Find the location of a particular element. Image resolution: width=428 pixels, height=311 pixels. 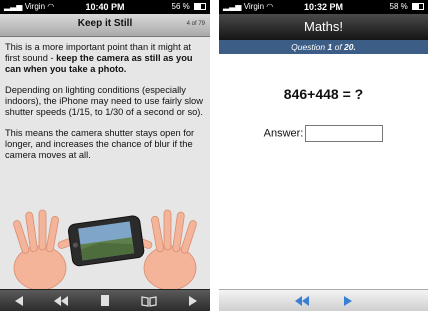

status-bar: ▂▃▅ Virgin ◠ 10:32 PM 58 % is located at coordinates (323, 7).